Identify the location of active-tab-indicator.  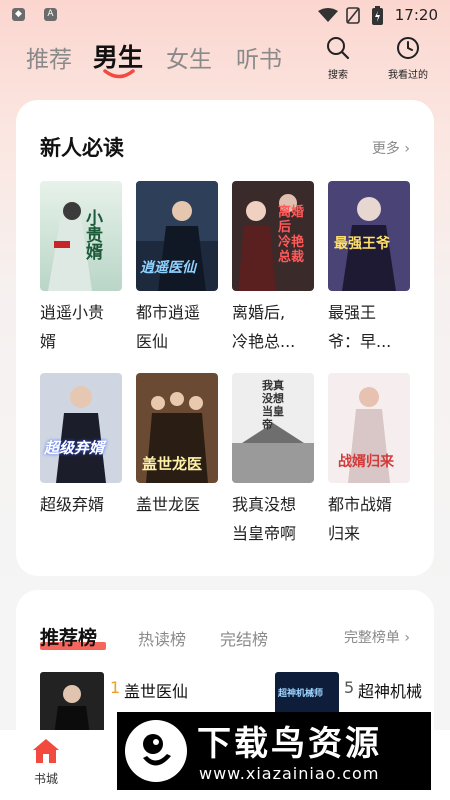
(119, 74).